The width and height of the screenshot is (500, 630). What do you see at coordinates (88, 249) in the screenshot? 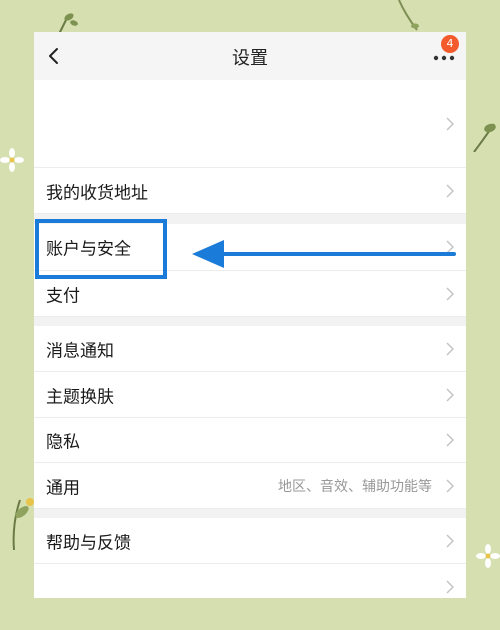
I see `account-security-label: 账户与安全` at bounding box center [88, 249].